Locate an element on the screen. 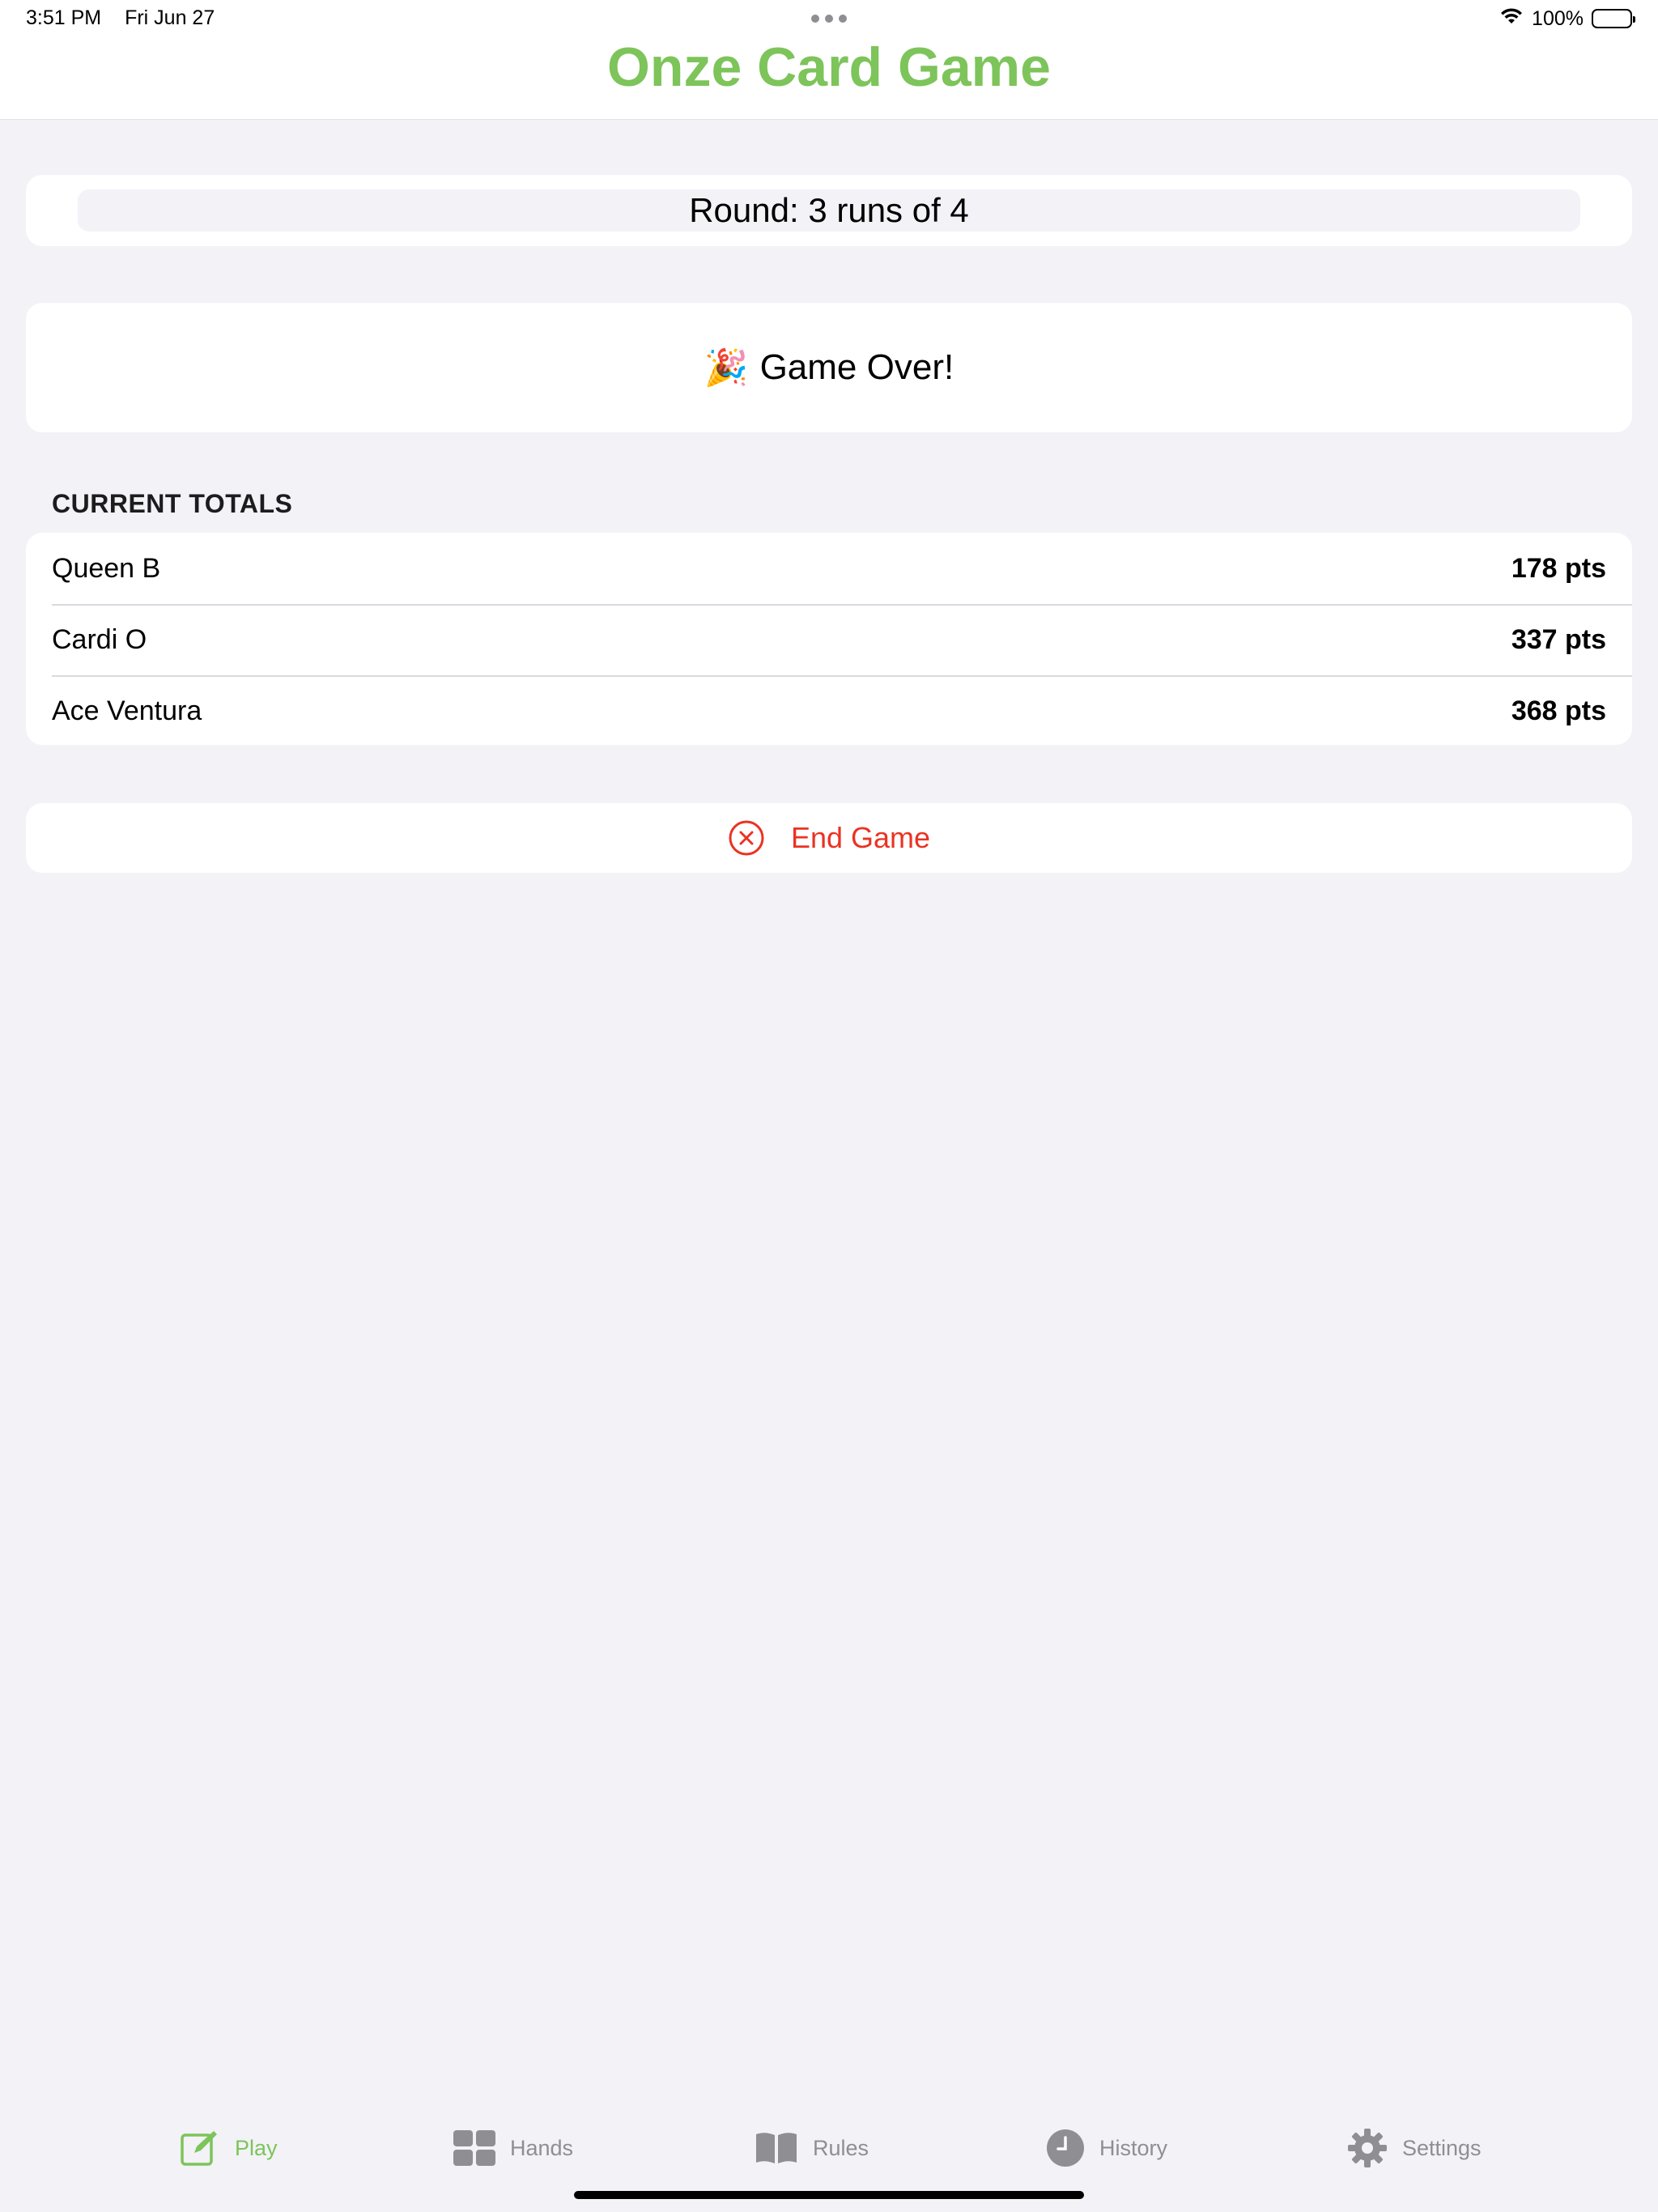  header: 3:51 PM Fri Jun 27 100% Onze Card Game is located at coordinates (829, 60).